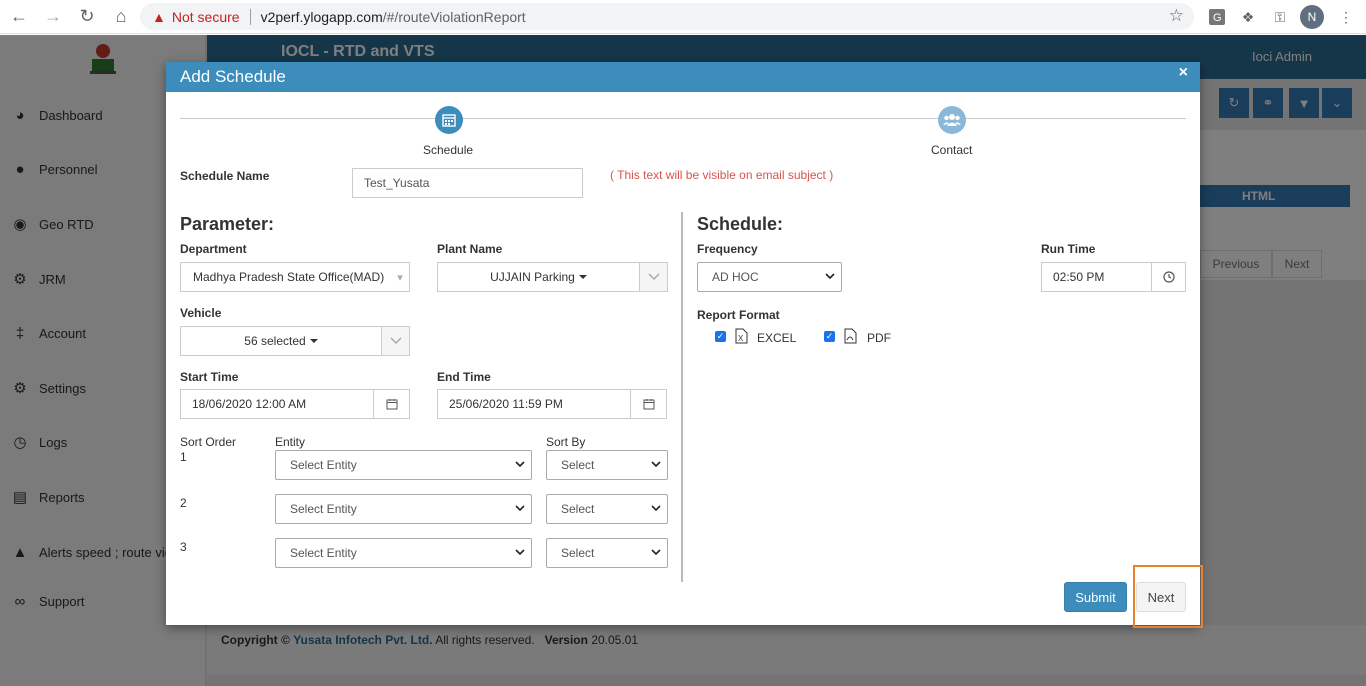 Image resolution: width=1366 pixels, height=686 pixels. What do you see at coordinates (464, 377) in the screenshot?
I see `end-time-label: End Time` at bounding box center [464, 377].